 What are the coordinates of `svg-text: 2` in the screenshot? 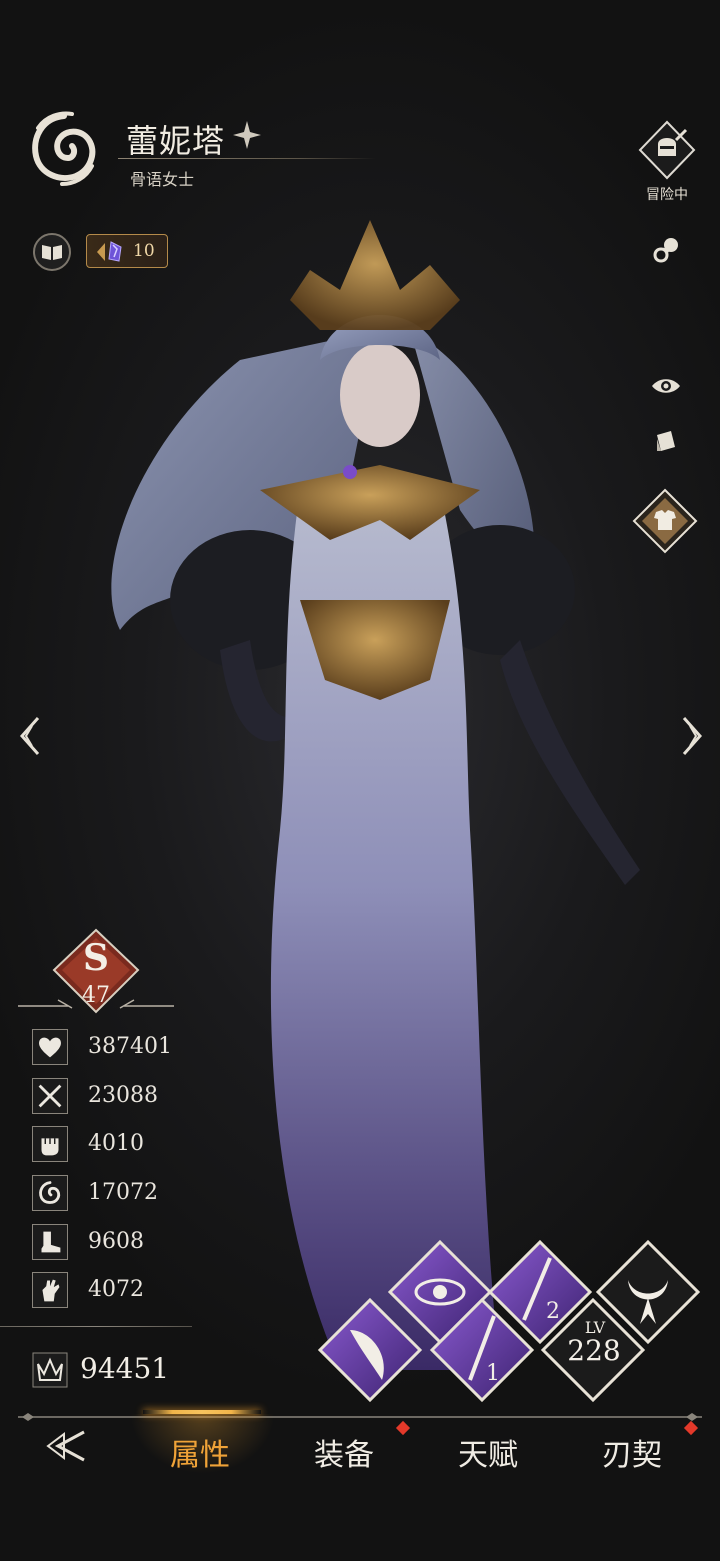 It's located at (553, 1311).